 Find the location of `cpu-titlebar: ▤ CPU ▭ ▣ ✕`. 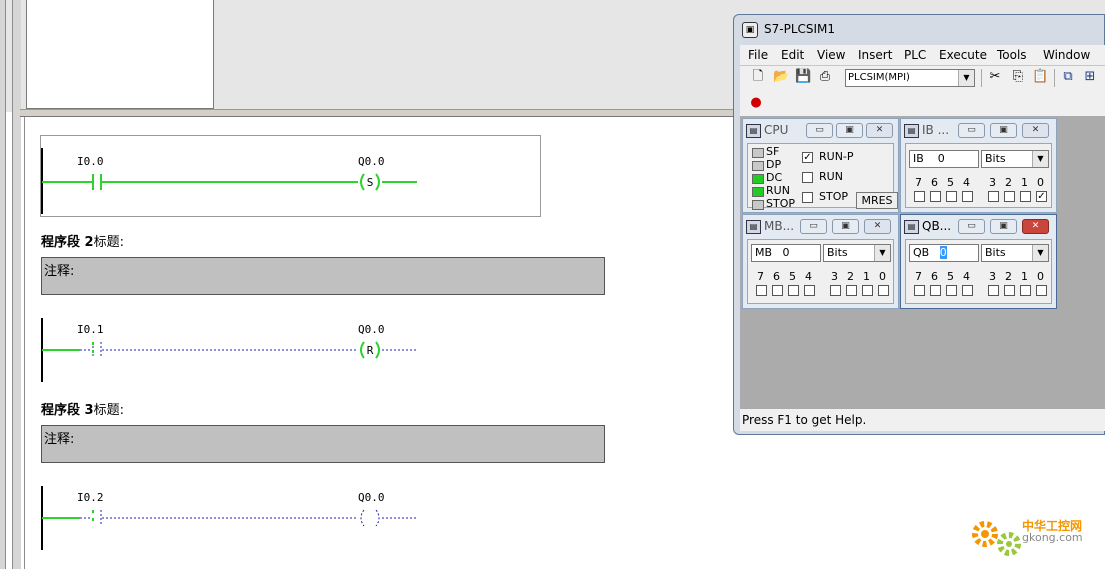

cpu-titlebar: ▤ CPU ▭ ▣ ✕ is located at coordinates (820, 130).